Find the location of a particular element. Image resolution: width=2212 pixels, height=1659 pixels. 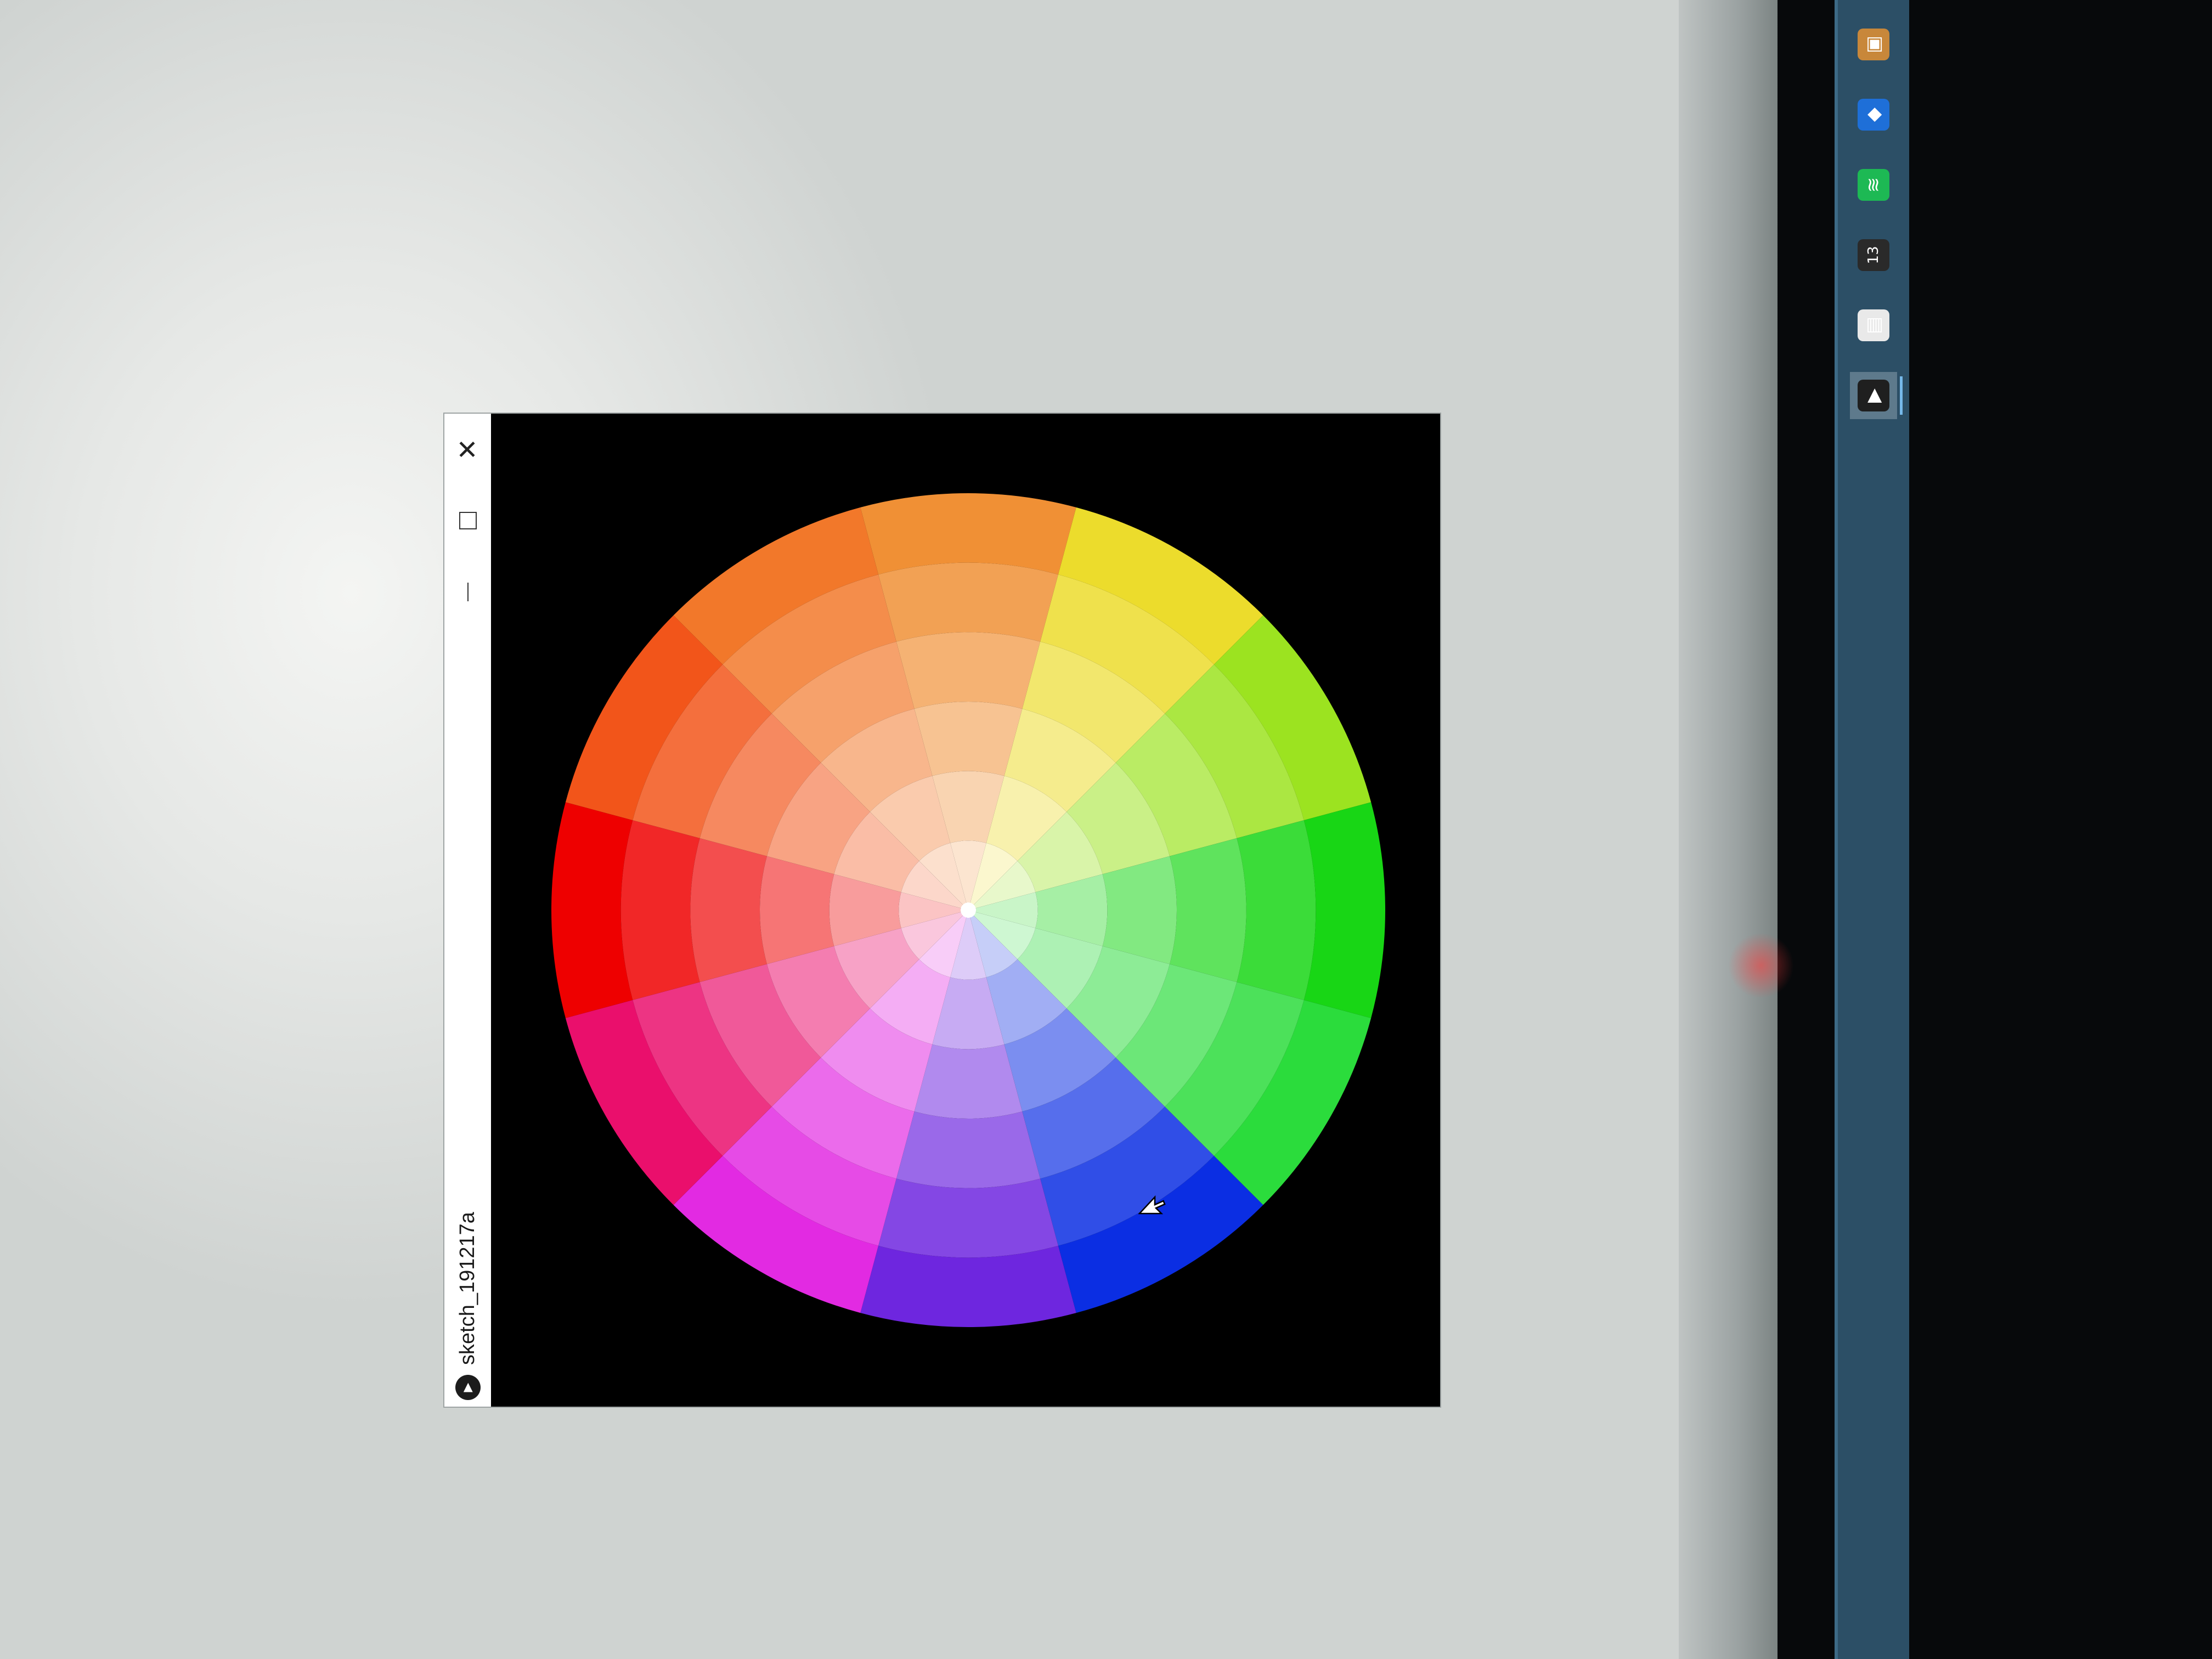

minimize-button is located at coordinates (467, 592).